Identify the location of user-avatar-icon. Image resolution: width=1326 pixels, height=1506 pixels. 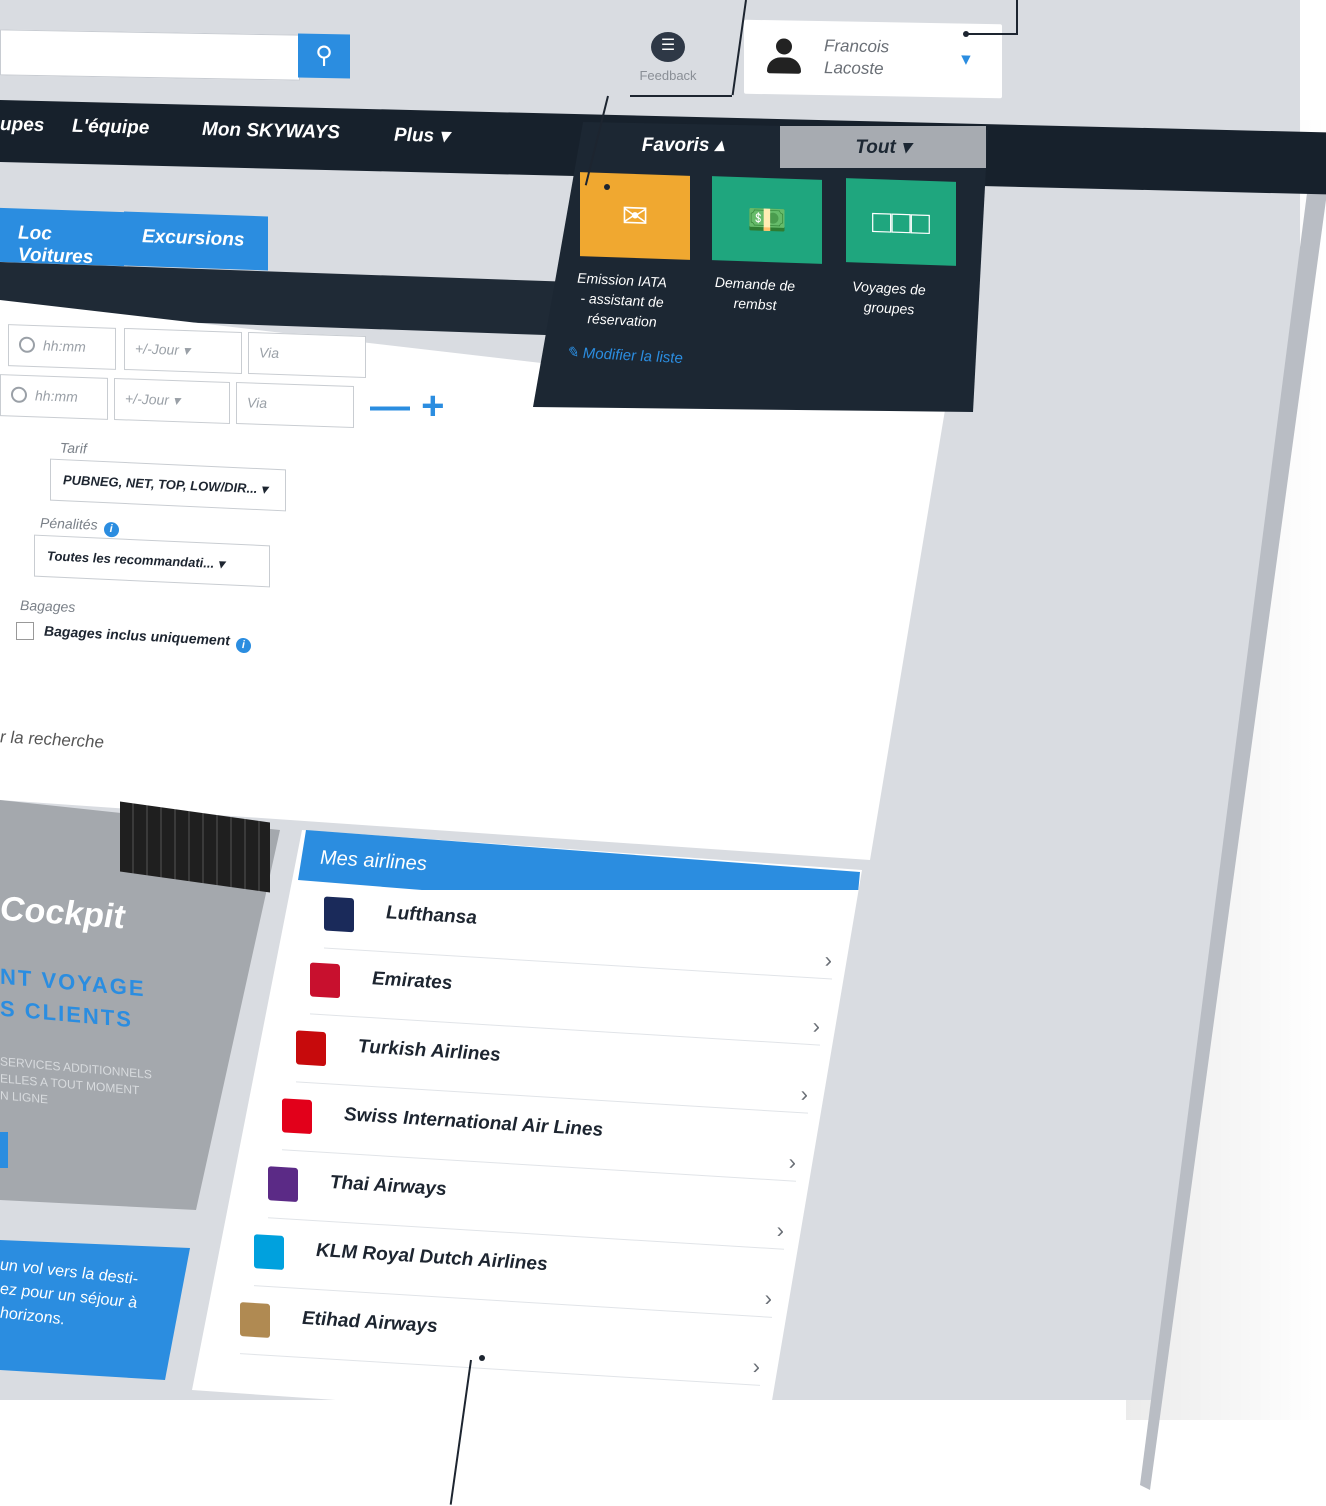
(784, 56).